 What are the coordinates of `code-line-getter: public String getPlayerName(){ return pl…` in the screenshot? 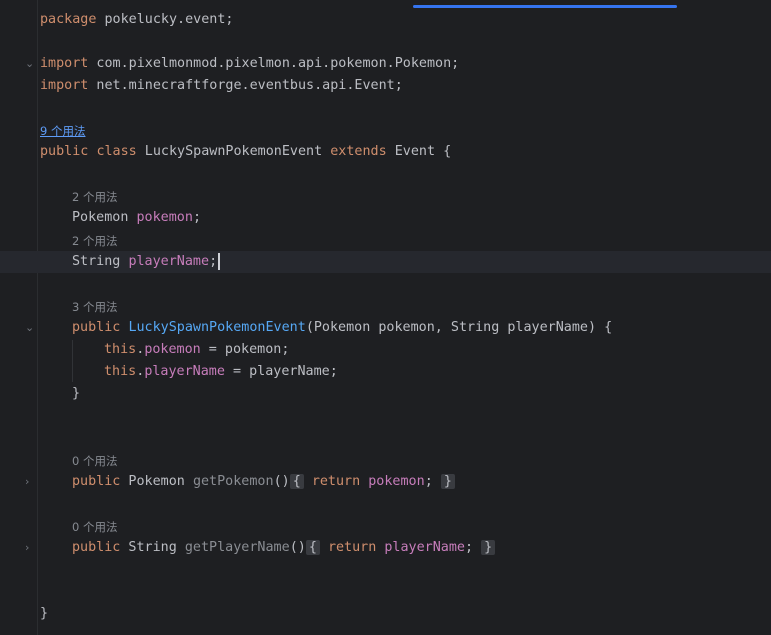 It's located at (284, 548).